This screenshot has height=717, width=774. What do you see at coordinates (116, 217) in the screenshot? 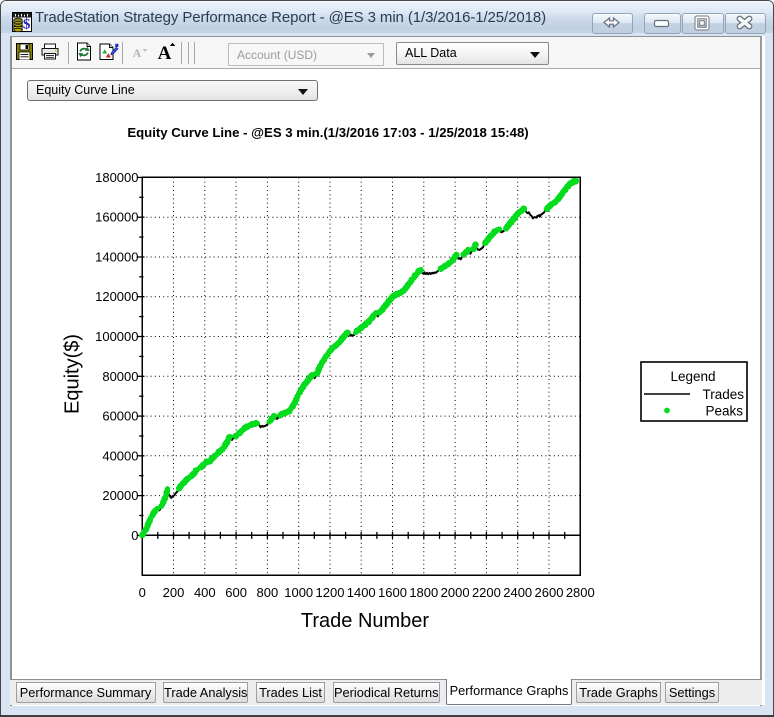
I see `svg-text: 160000` at bounding box center [116, 217].